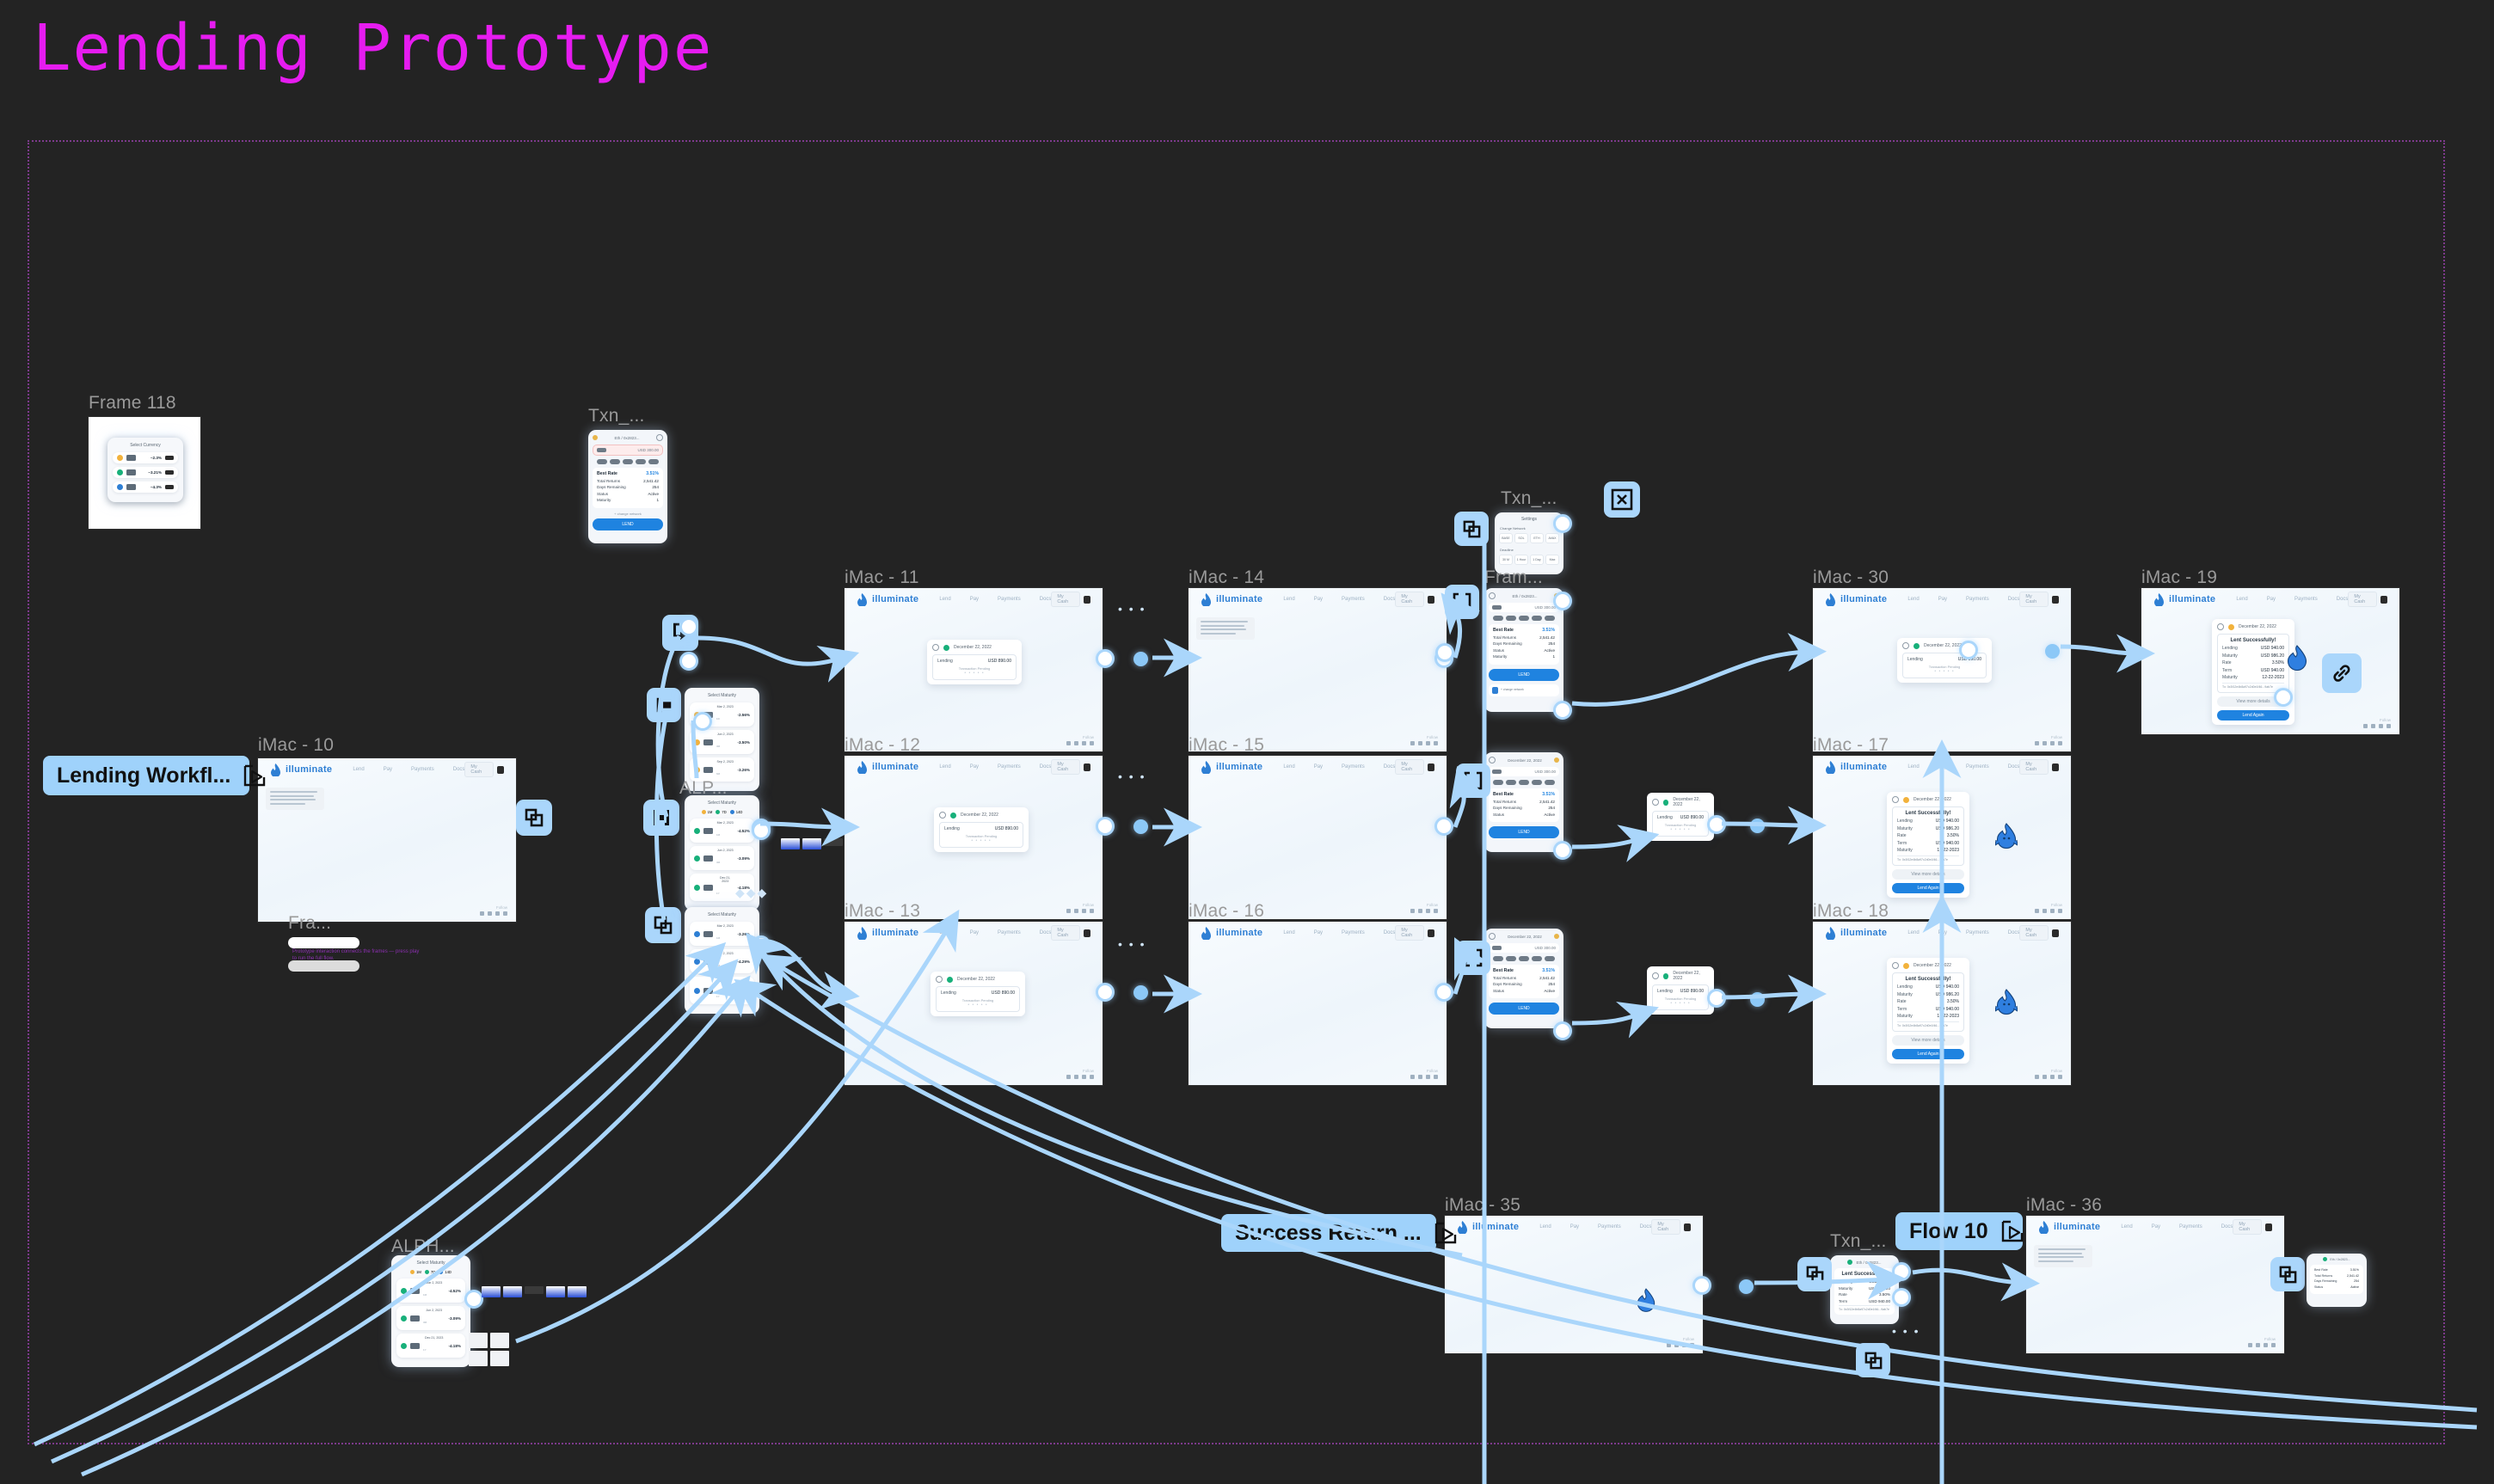  Describe the element at coordinates (323, 966) in the screenshot. I see `pill-shape-gray` at that location.